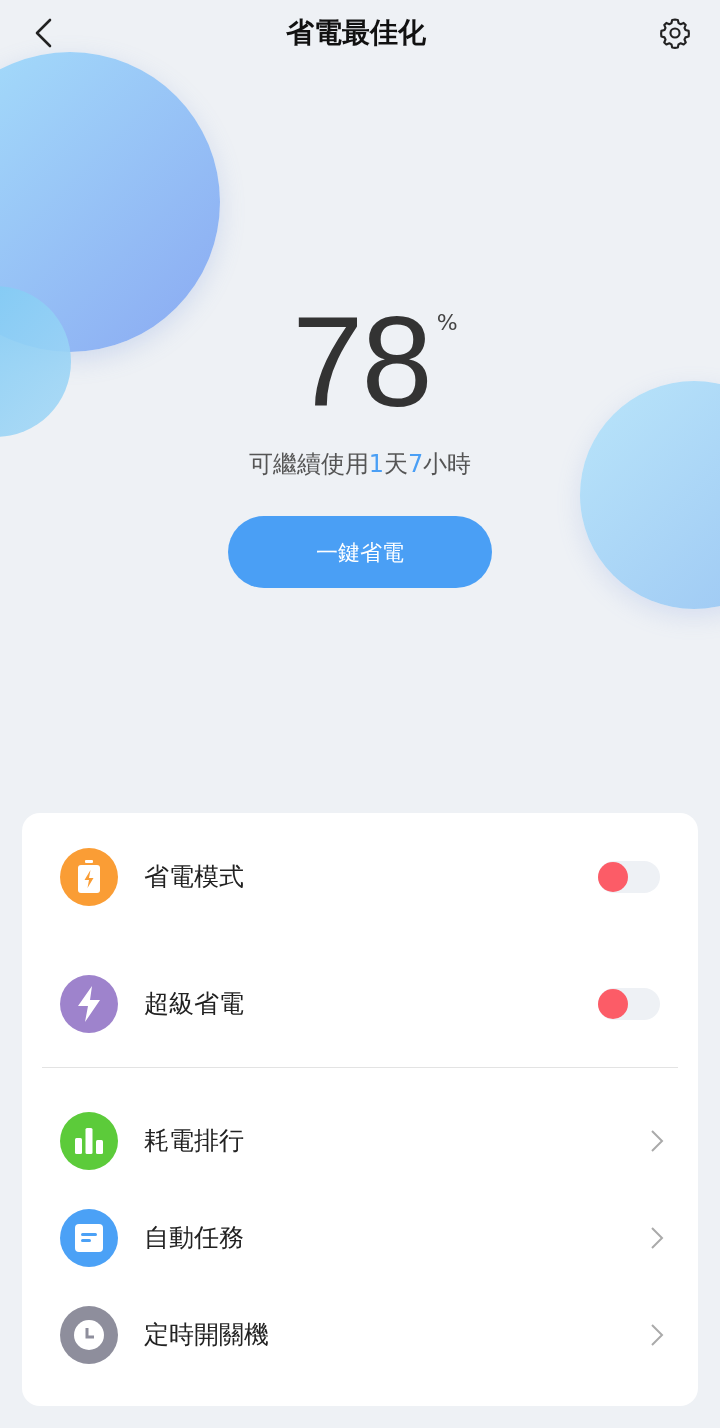 This screenshot has height=1428, width=720. Describe the element at coordinates (194, 1140) in the screenshot. I see `setting-label: 耗電排行` at that location.